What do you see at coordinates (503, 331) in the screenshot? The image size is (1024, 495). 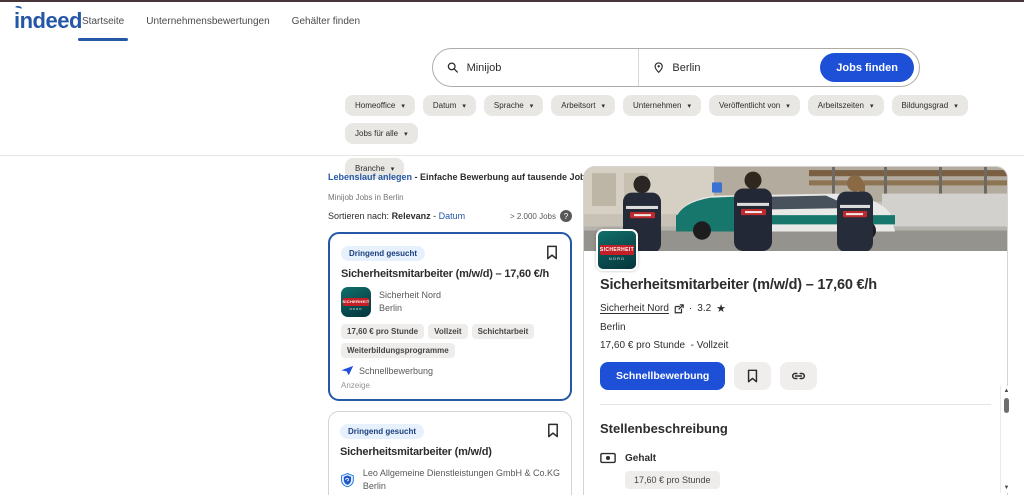 I see `tag-schichtarbeit: Schichtarbeit` at bounding box center [503, 331].